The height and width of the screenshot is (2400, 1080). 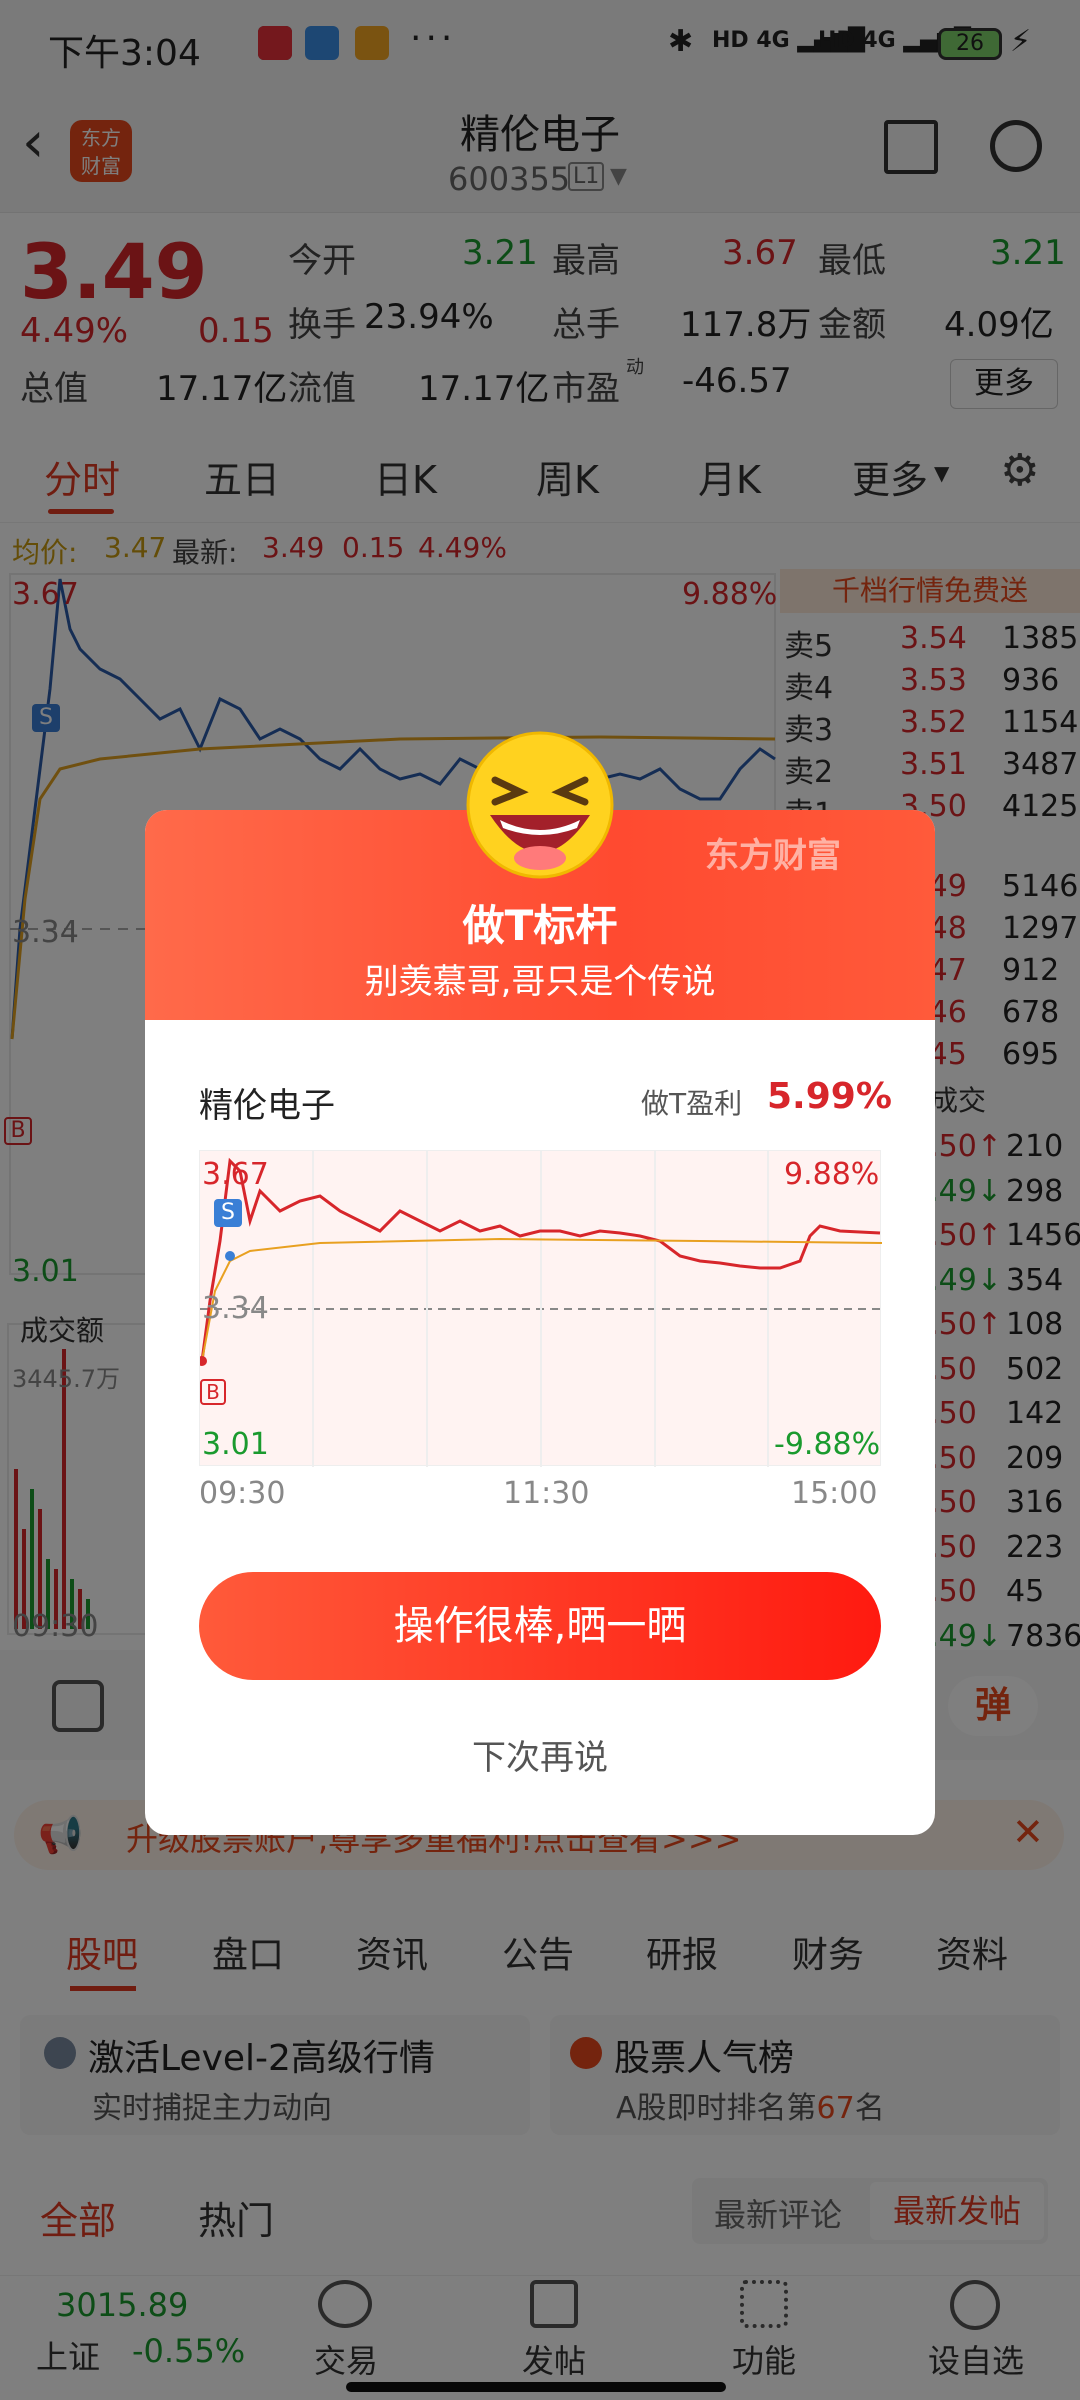 What do you see at coordinates (242, 1493) in the screenshot?
I see `modal-time-start: 09:30` at bounding box center [242, 1493].